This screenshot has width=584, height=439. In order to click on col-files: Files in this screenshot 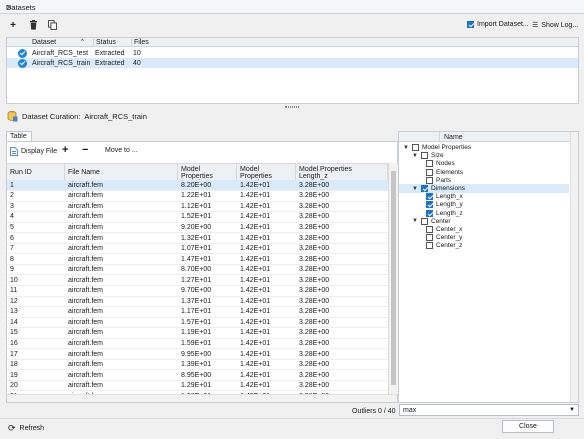, I will do `click(140, 42)`.